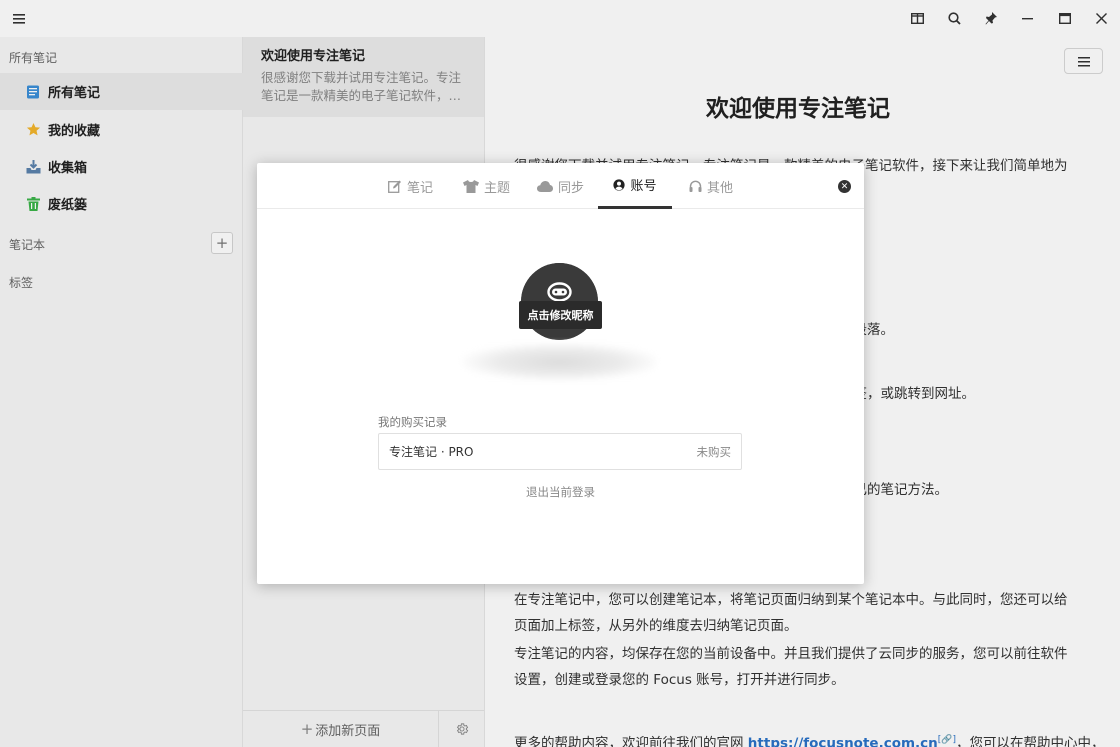 This screenshot has width=1120, height=747. I want to click on purchase-item: 专注笔记 · PRO 未购买, so click(560, 451).